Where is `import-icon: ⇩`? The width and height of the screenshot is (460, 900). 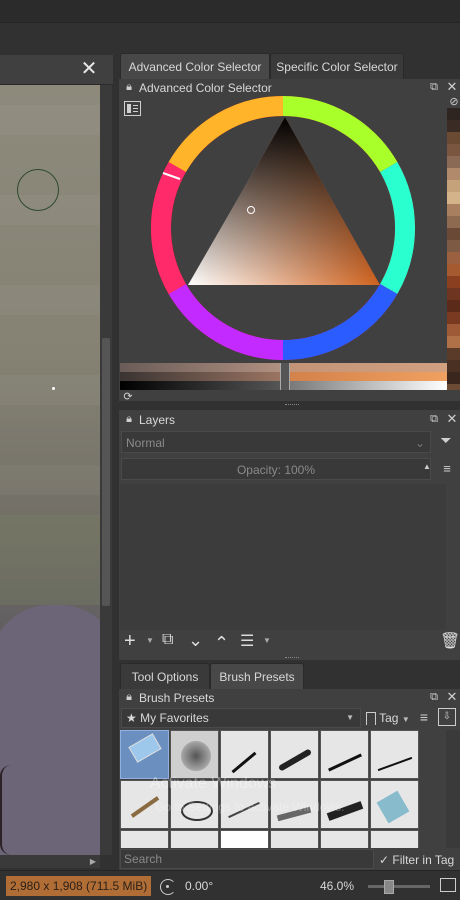 import-icon: ⇩ is located at coordinates (447, 717).